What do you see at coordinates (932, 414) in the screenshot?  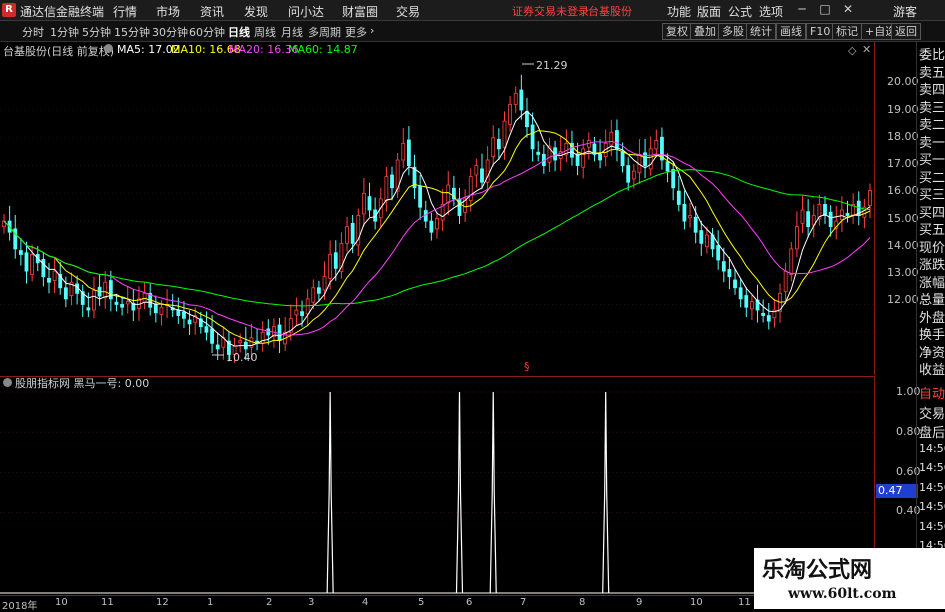 I see `quote-field-label: 交易` at bounding box center [932, 414].